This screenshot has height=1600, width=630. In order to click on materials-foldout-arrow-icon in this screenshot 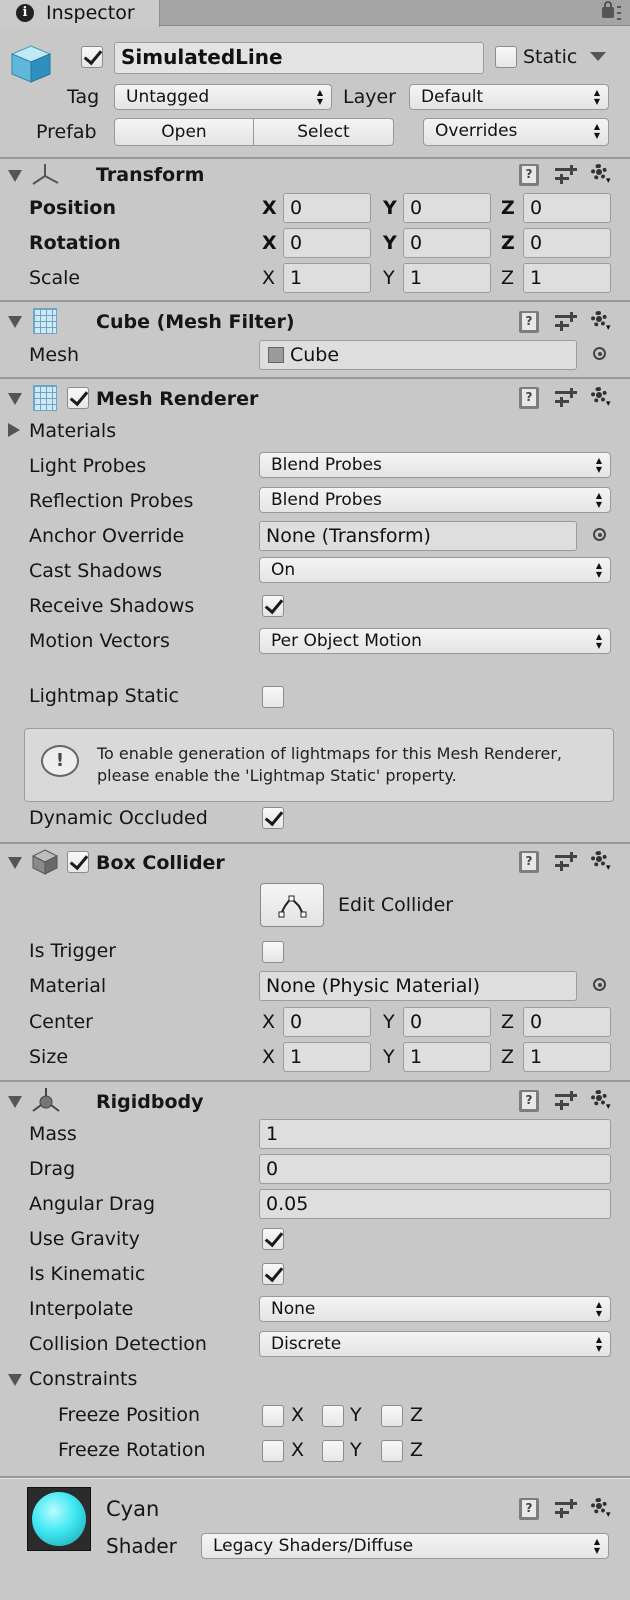, I will do `click(14, 430)`.